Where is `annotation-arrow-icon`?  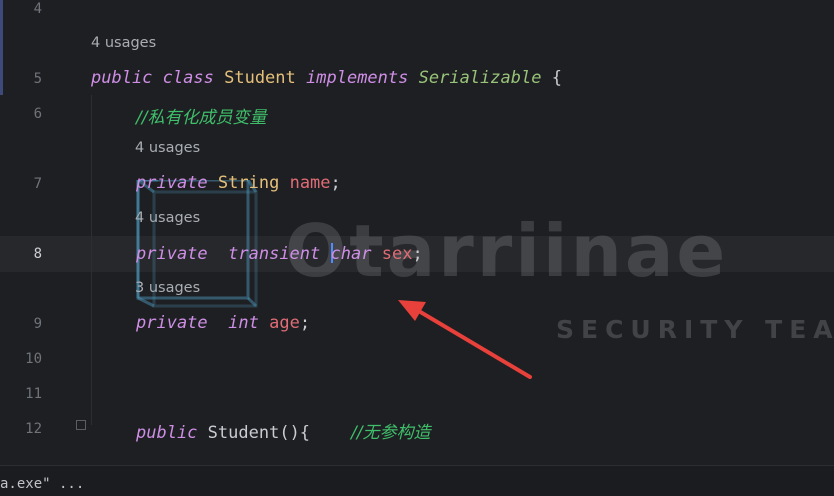 annotation-arrow-icon is located at coordinates (465, 339).